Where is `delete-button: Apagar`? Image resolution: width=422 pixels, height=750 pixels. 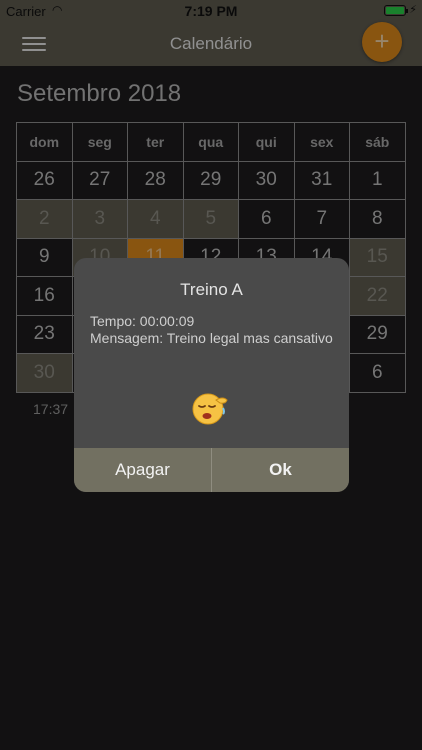 delete-button: Apagar is located at coordinates (142, 470).